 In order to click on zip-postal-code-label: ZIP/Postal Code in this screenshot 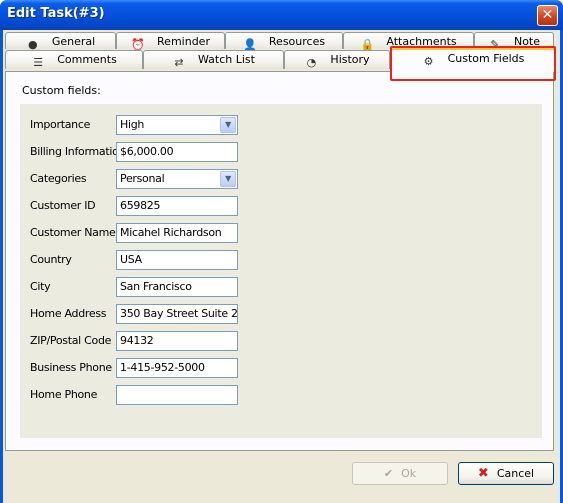, I will do `click(71, 340)`.